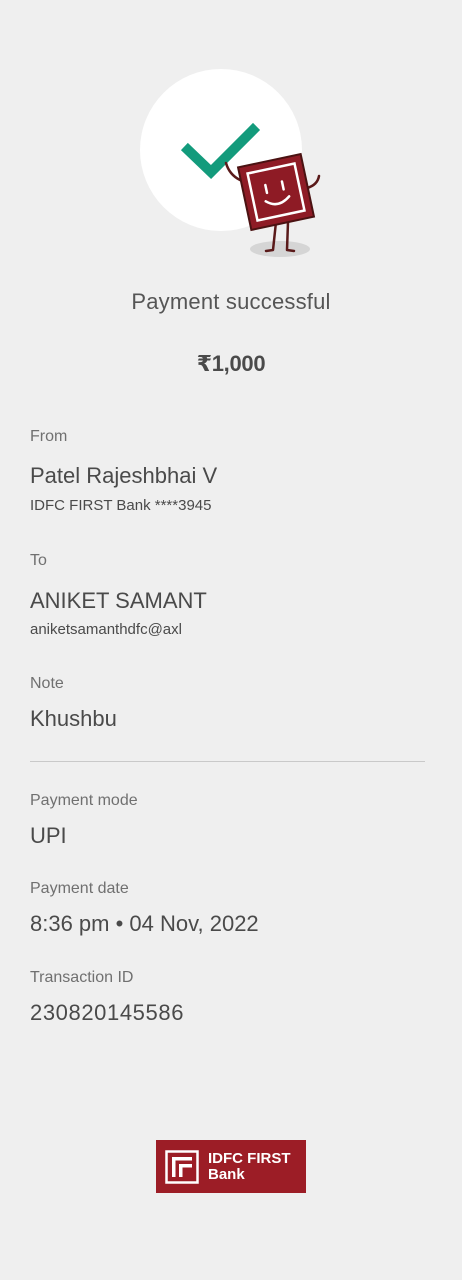  What do you see at coordinates (48, 835) in the screenshot?
I see `payment-mode-value: UPI` at bounding box center [48, 835].